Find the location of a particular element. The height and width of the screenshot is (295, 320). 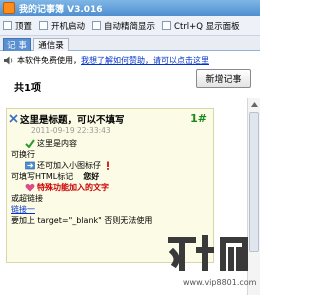

share-icon is located at coordinates (30, 165).